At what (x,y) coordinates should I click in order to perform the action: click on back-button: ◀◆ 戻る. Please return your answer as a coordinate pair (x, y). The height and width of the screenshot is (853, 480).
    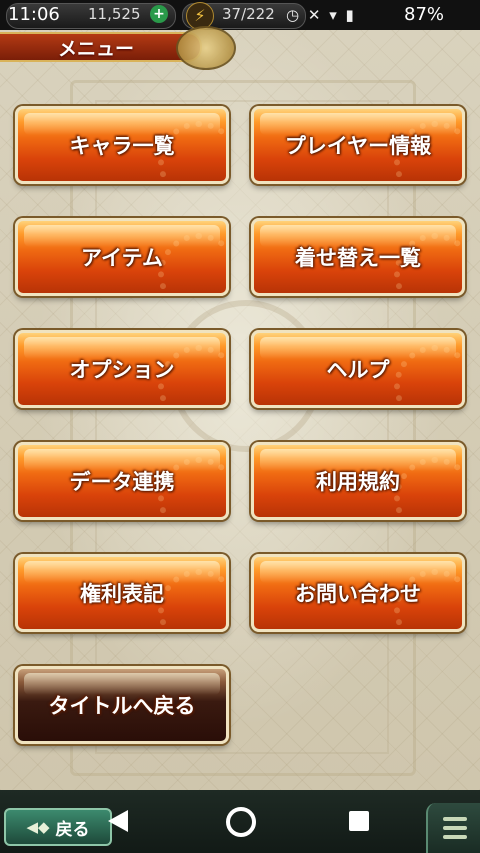
    Looking at the image, I should click on (58, 827).